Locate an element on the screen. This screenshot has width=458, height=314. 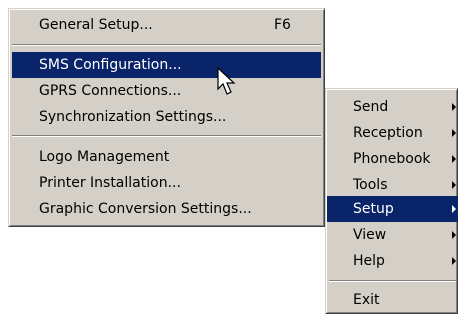
menu-item-label: Tools is located at coordinates (370, 185).